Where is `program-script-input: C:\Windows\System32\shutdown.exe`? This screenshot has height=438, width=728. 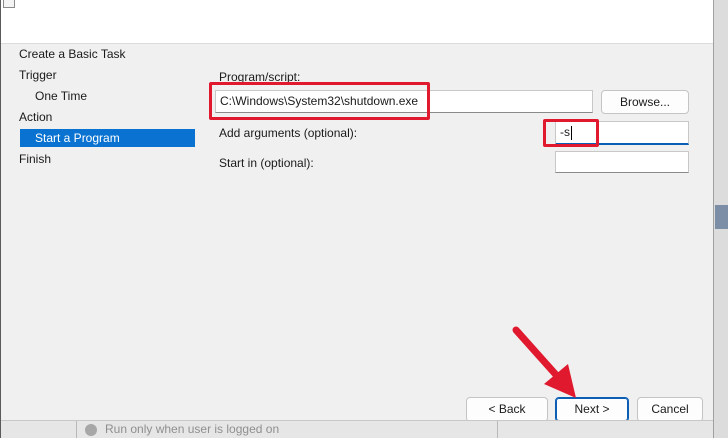 program-script-input: C:\Windows\System32\shutdown.exe is located at coordinates (404, 101).